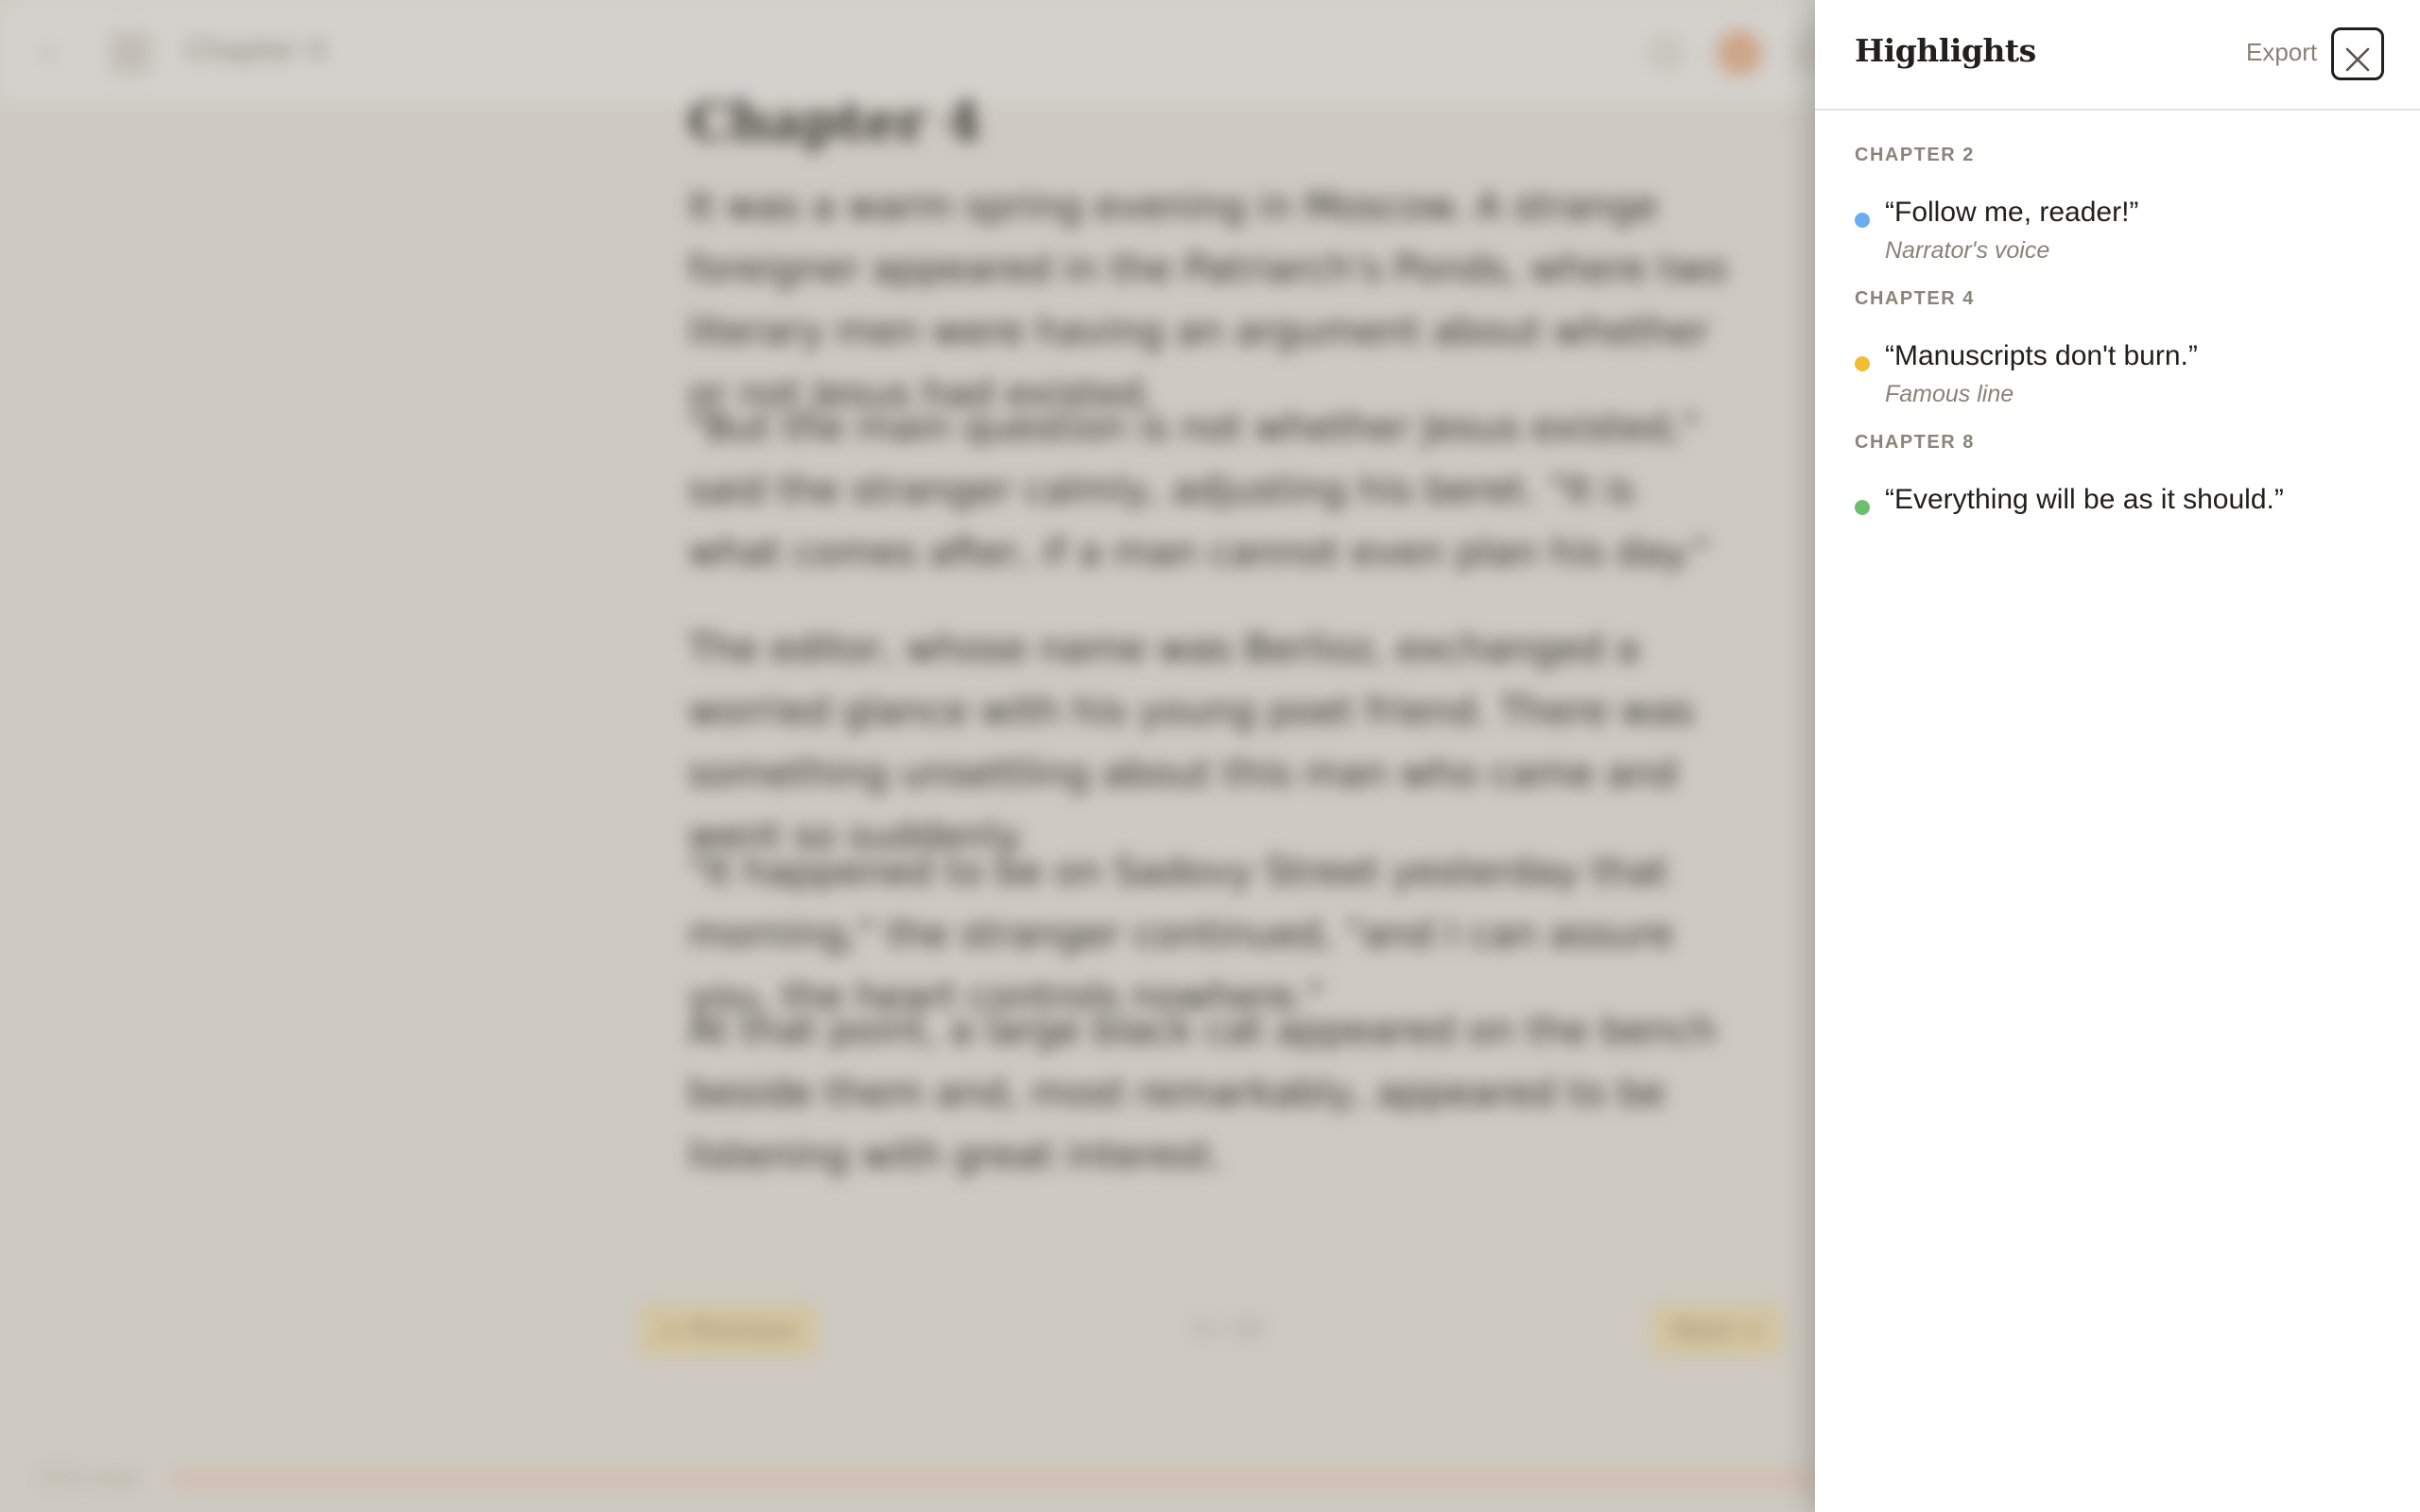 The image size is (2420, 1512). What do you see at coordinates (2117, 55) in the screenshot?
I see `panel-header: Highlights Export` at bounding box center [2117, 55].